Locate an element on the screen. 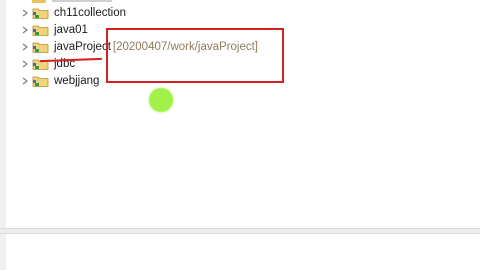 The image size is (480, 270). tree-item-label: java01 is located at coordinates (71, 29).